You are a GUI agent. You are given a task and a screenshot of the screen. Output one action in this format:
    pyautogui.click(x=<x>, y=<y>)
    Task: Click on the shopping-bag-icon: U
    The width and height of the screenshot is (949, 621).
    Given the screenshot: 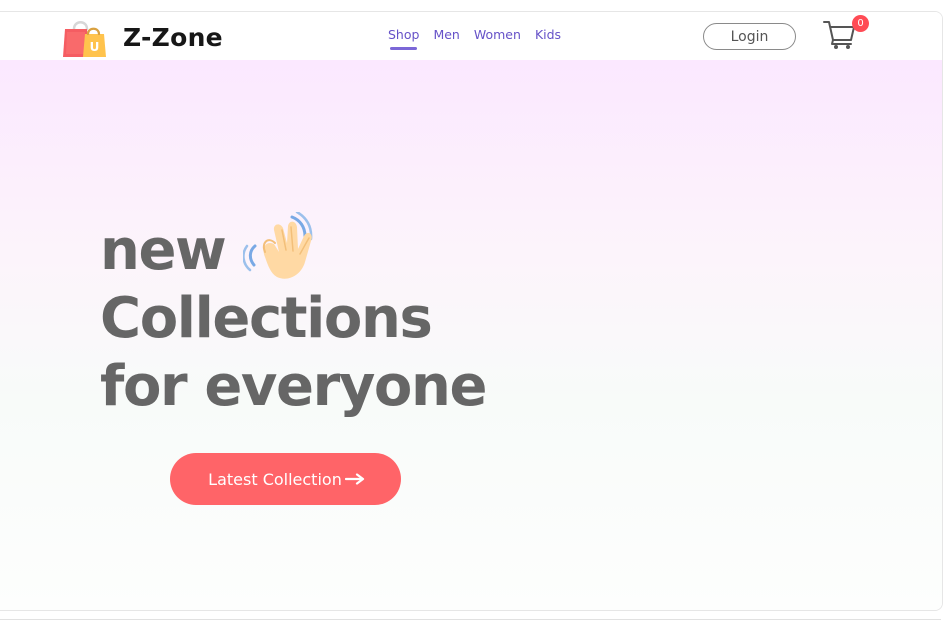 What is the action you would take?
    pyautogui.click(x=84, y=39)
    